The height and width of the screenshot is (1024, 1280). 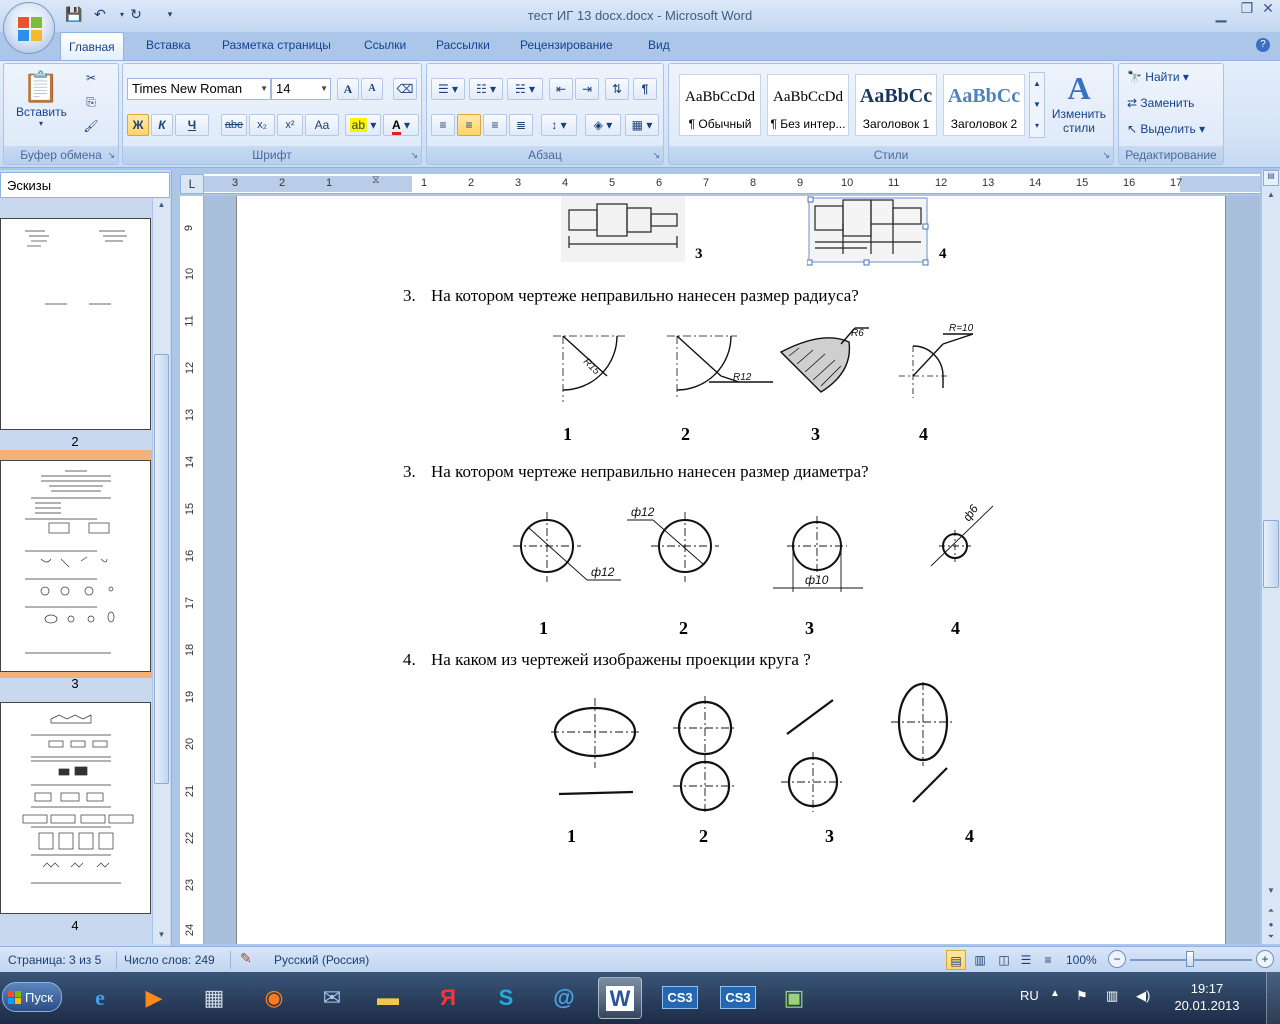 What do you see at coordinates (214, 998) in the screenshot?
I see `calculator-icon: ▦` at bounding box center [214, 998].